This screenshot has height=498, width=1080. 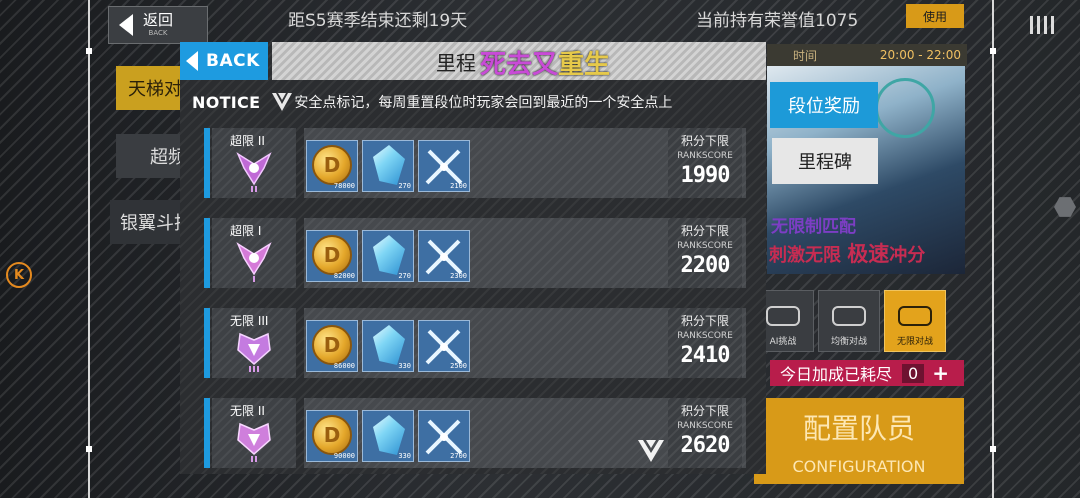 What do you see at coordinates (824, 105) in the screenshot?
I see `rank-reward-button: 段位奖励` at bounding box center [824, 105].